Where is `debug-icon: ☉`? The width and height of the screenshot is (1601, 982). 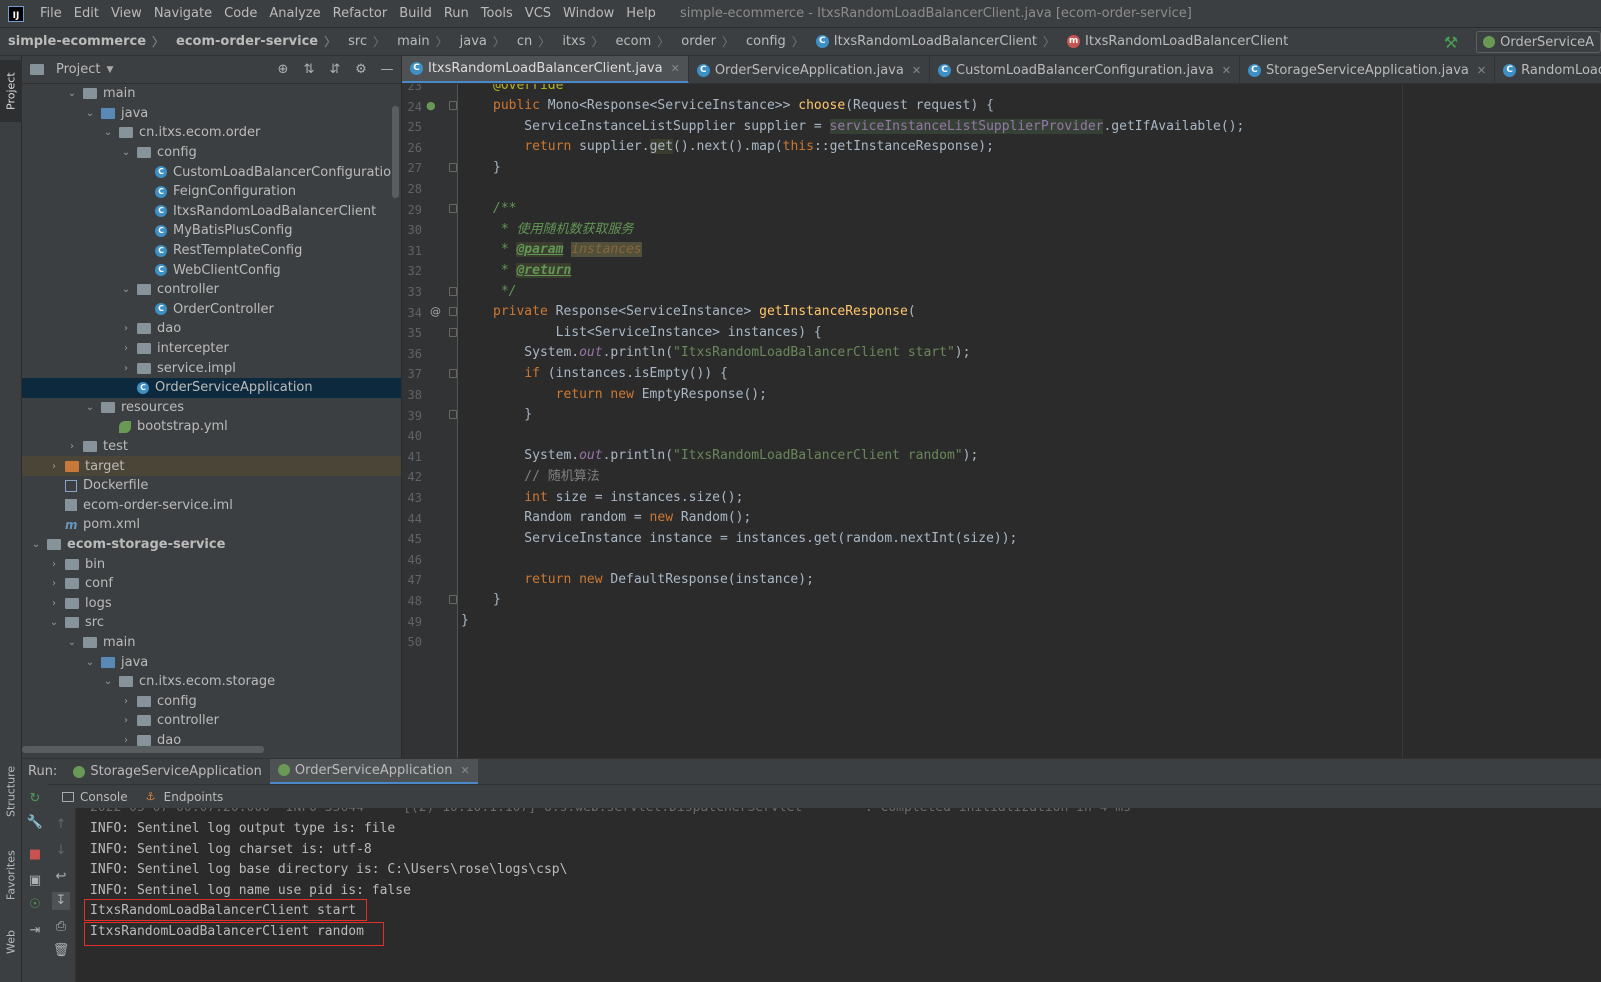
debug-icon: ☉ is located at coordinates (35, 905).